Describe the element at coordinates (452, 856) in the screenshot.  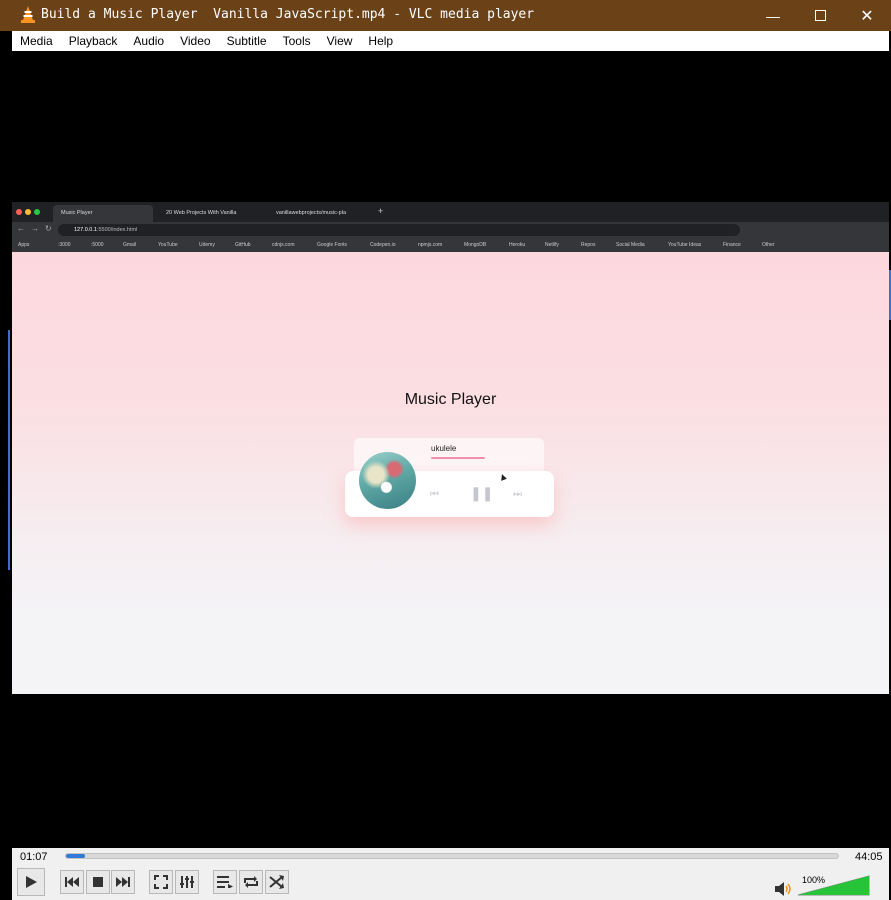
I see `seek-bar` at that location.